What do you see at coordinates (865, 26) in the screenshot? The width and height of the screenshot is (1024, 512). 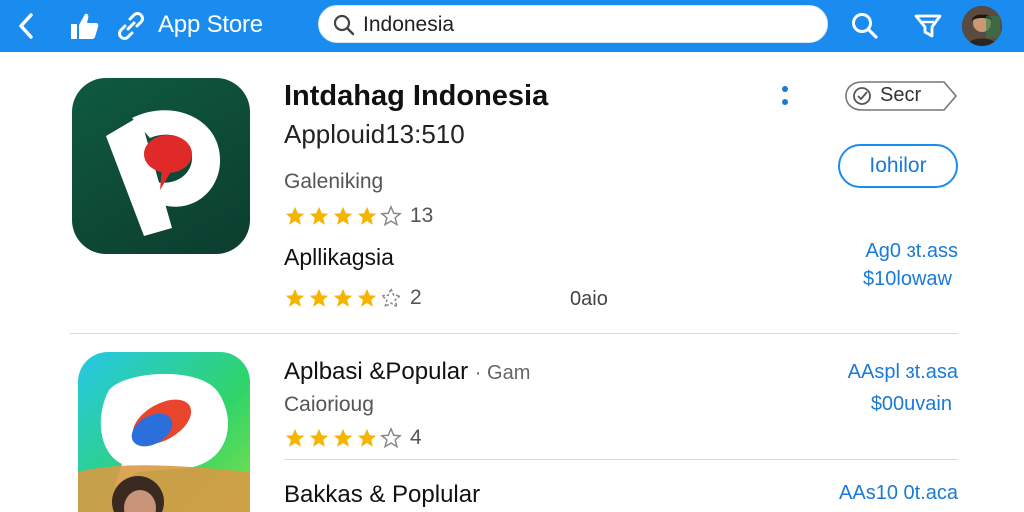 I see `search-button-icon` at bounding box center [865, 26].